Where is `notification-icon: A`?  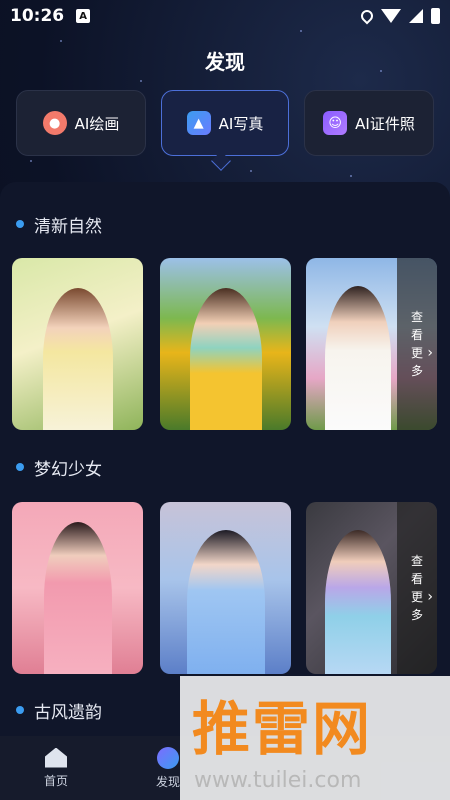 notification-icon: A is located at coordinates (83, 16).